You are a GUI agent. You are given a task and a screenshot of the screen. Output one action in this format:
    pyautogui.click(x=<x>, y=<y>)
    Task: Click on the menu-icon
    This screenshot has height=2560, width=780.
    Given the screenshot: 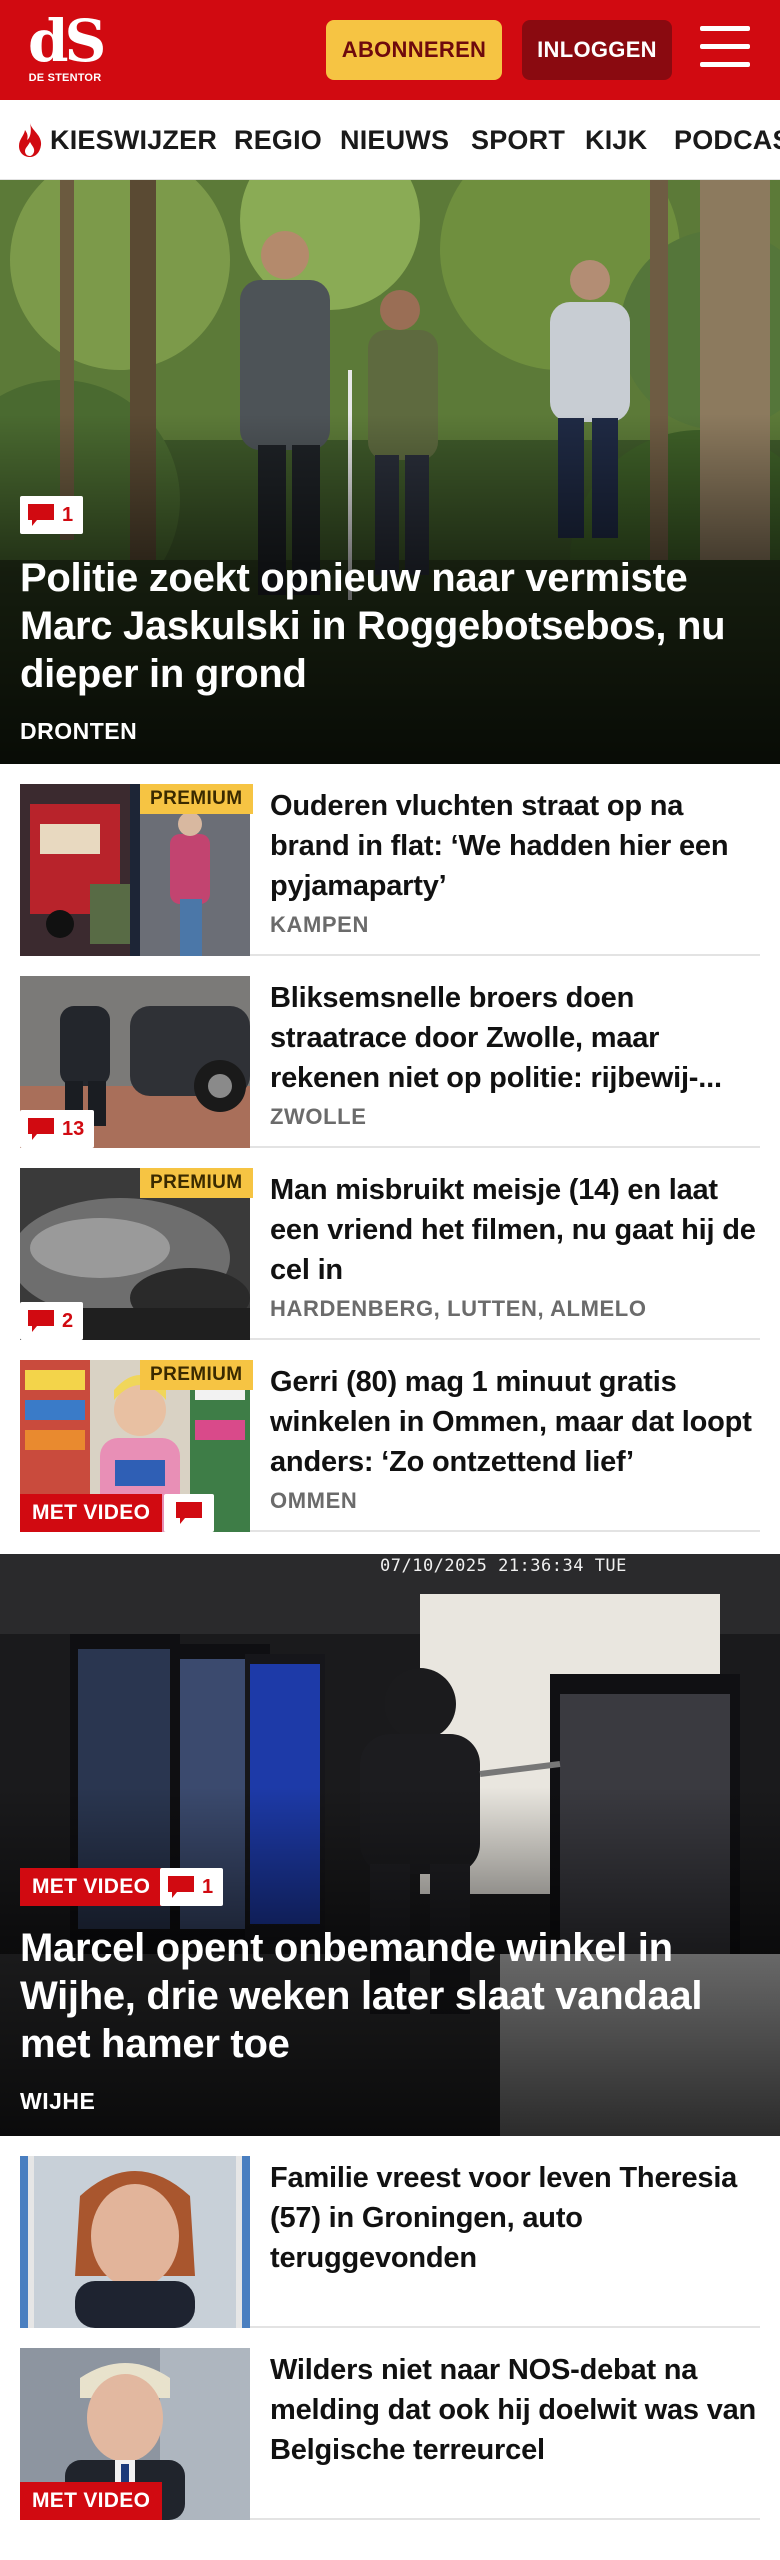 What is the action you would take?
    pyautogui.click(x=726, y=49)
    